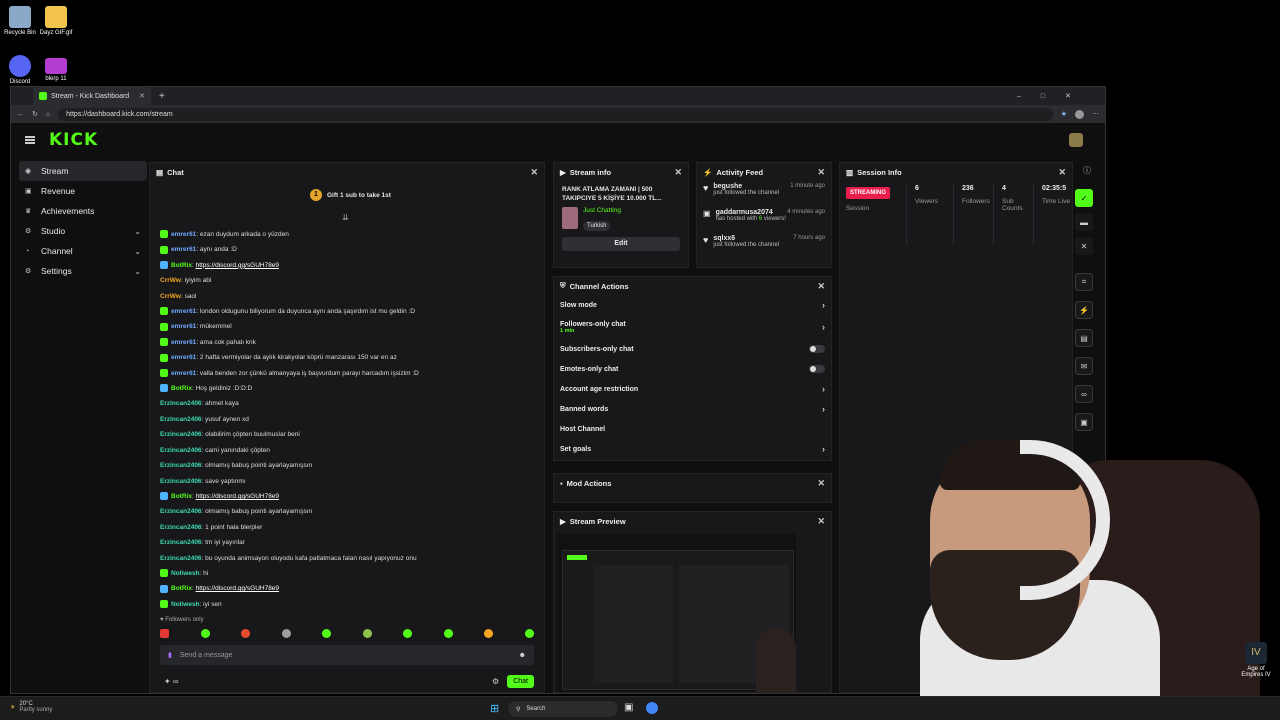 This screenshot has width=1280, height=720. What do you see at coordinates (1054, 96) in the screenshot?
I see `window-controls: –□✕` at bounding box center [1054, 96].